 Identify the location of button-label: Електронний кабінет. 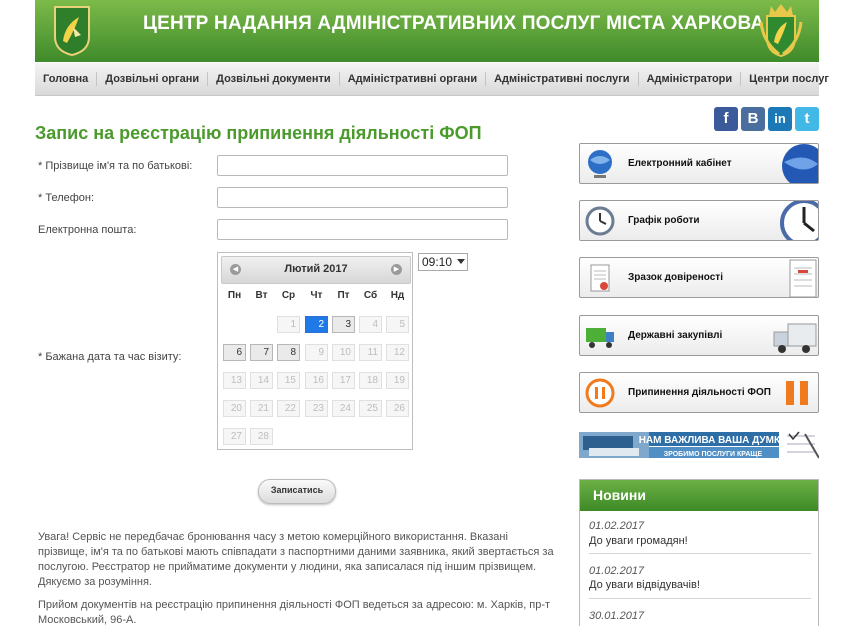
(680, 163).